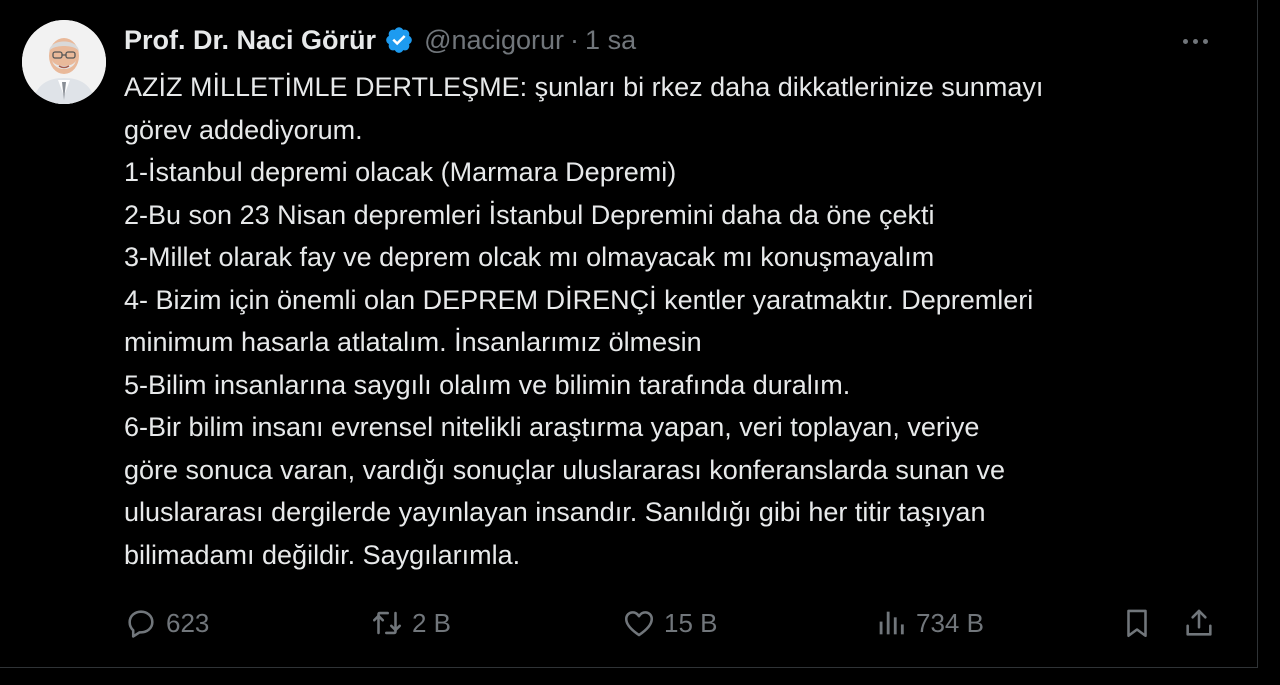 This screenshot has width=1280, height=685. I want to click on views-button: 734 B, so click(929, 623).